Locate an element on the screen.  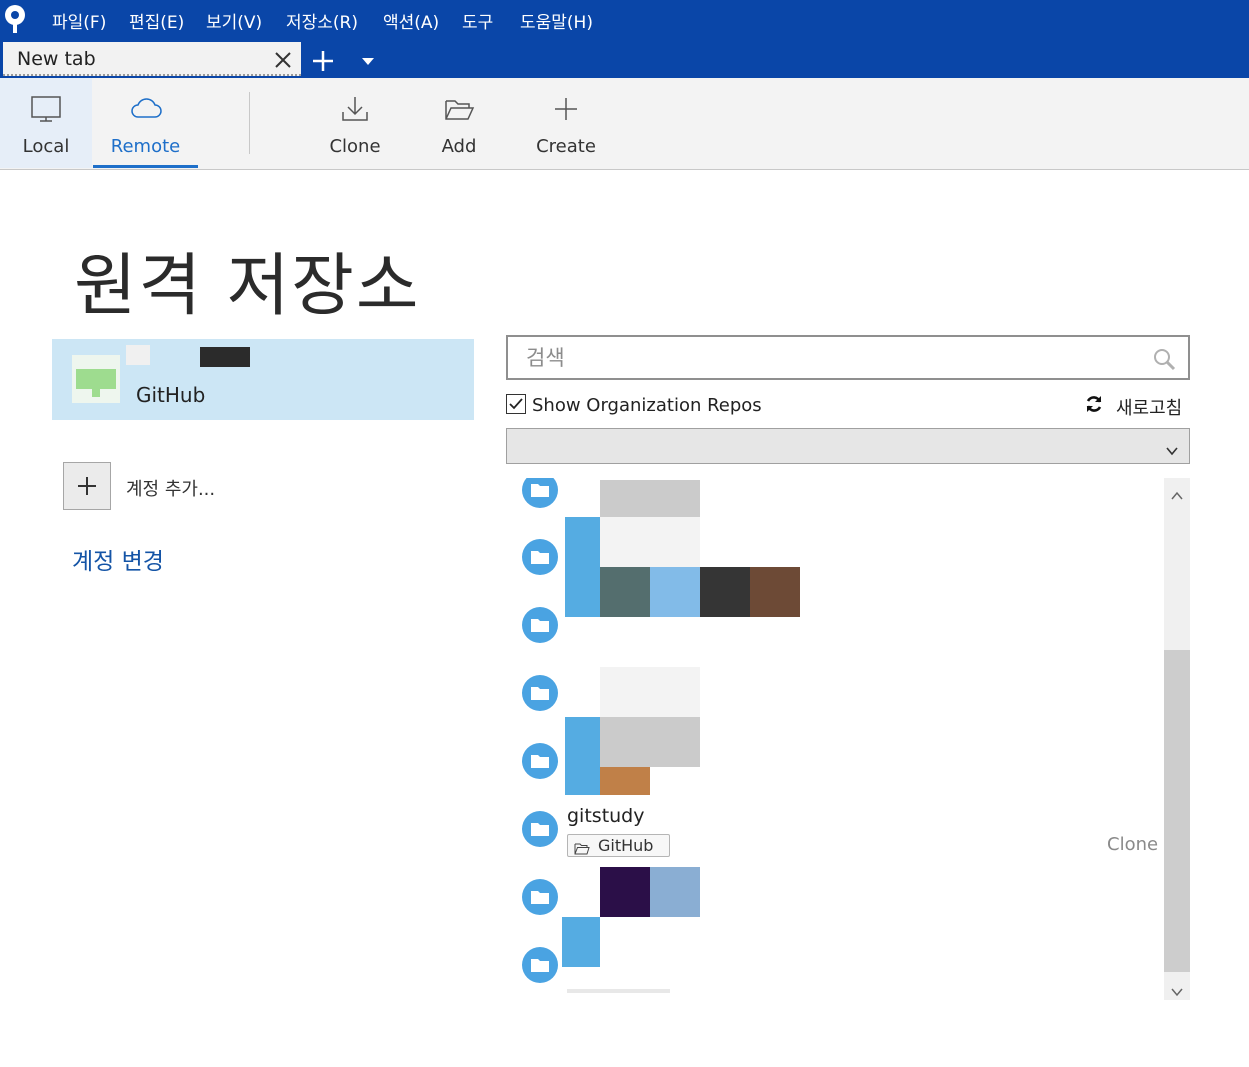
add-button: Add is located at coordinates (459, 123).